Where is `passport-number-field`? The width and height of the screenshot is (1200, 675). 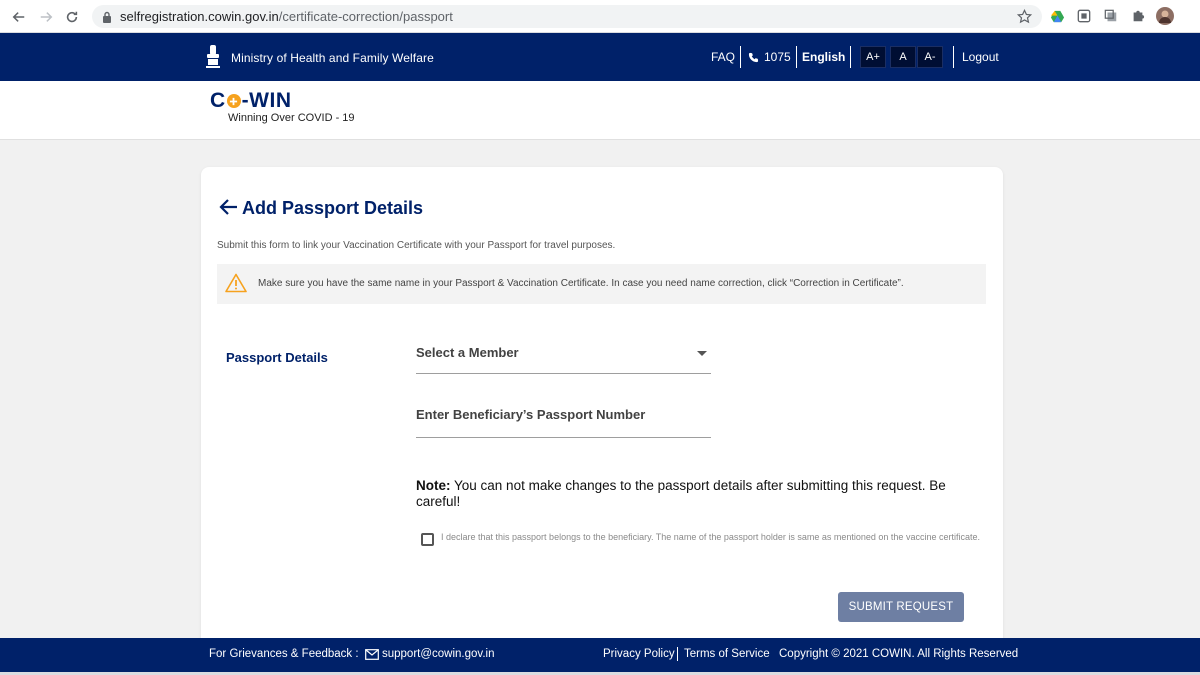 passport-number-field is located at coordinates (563, 419).